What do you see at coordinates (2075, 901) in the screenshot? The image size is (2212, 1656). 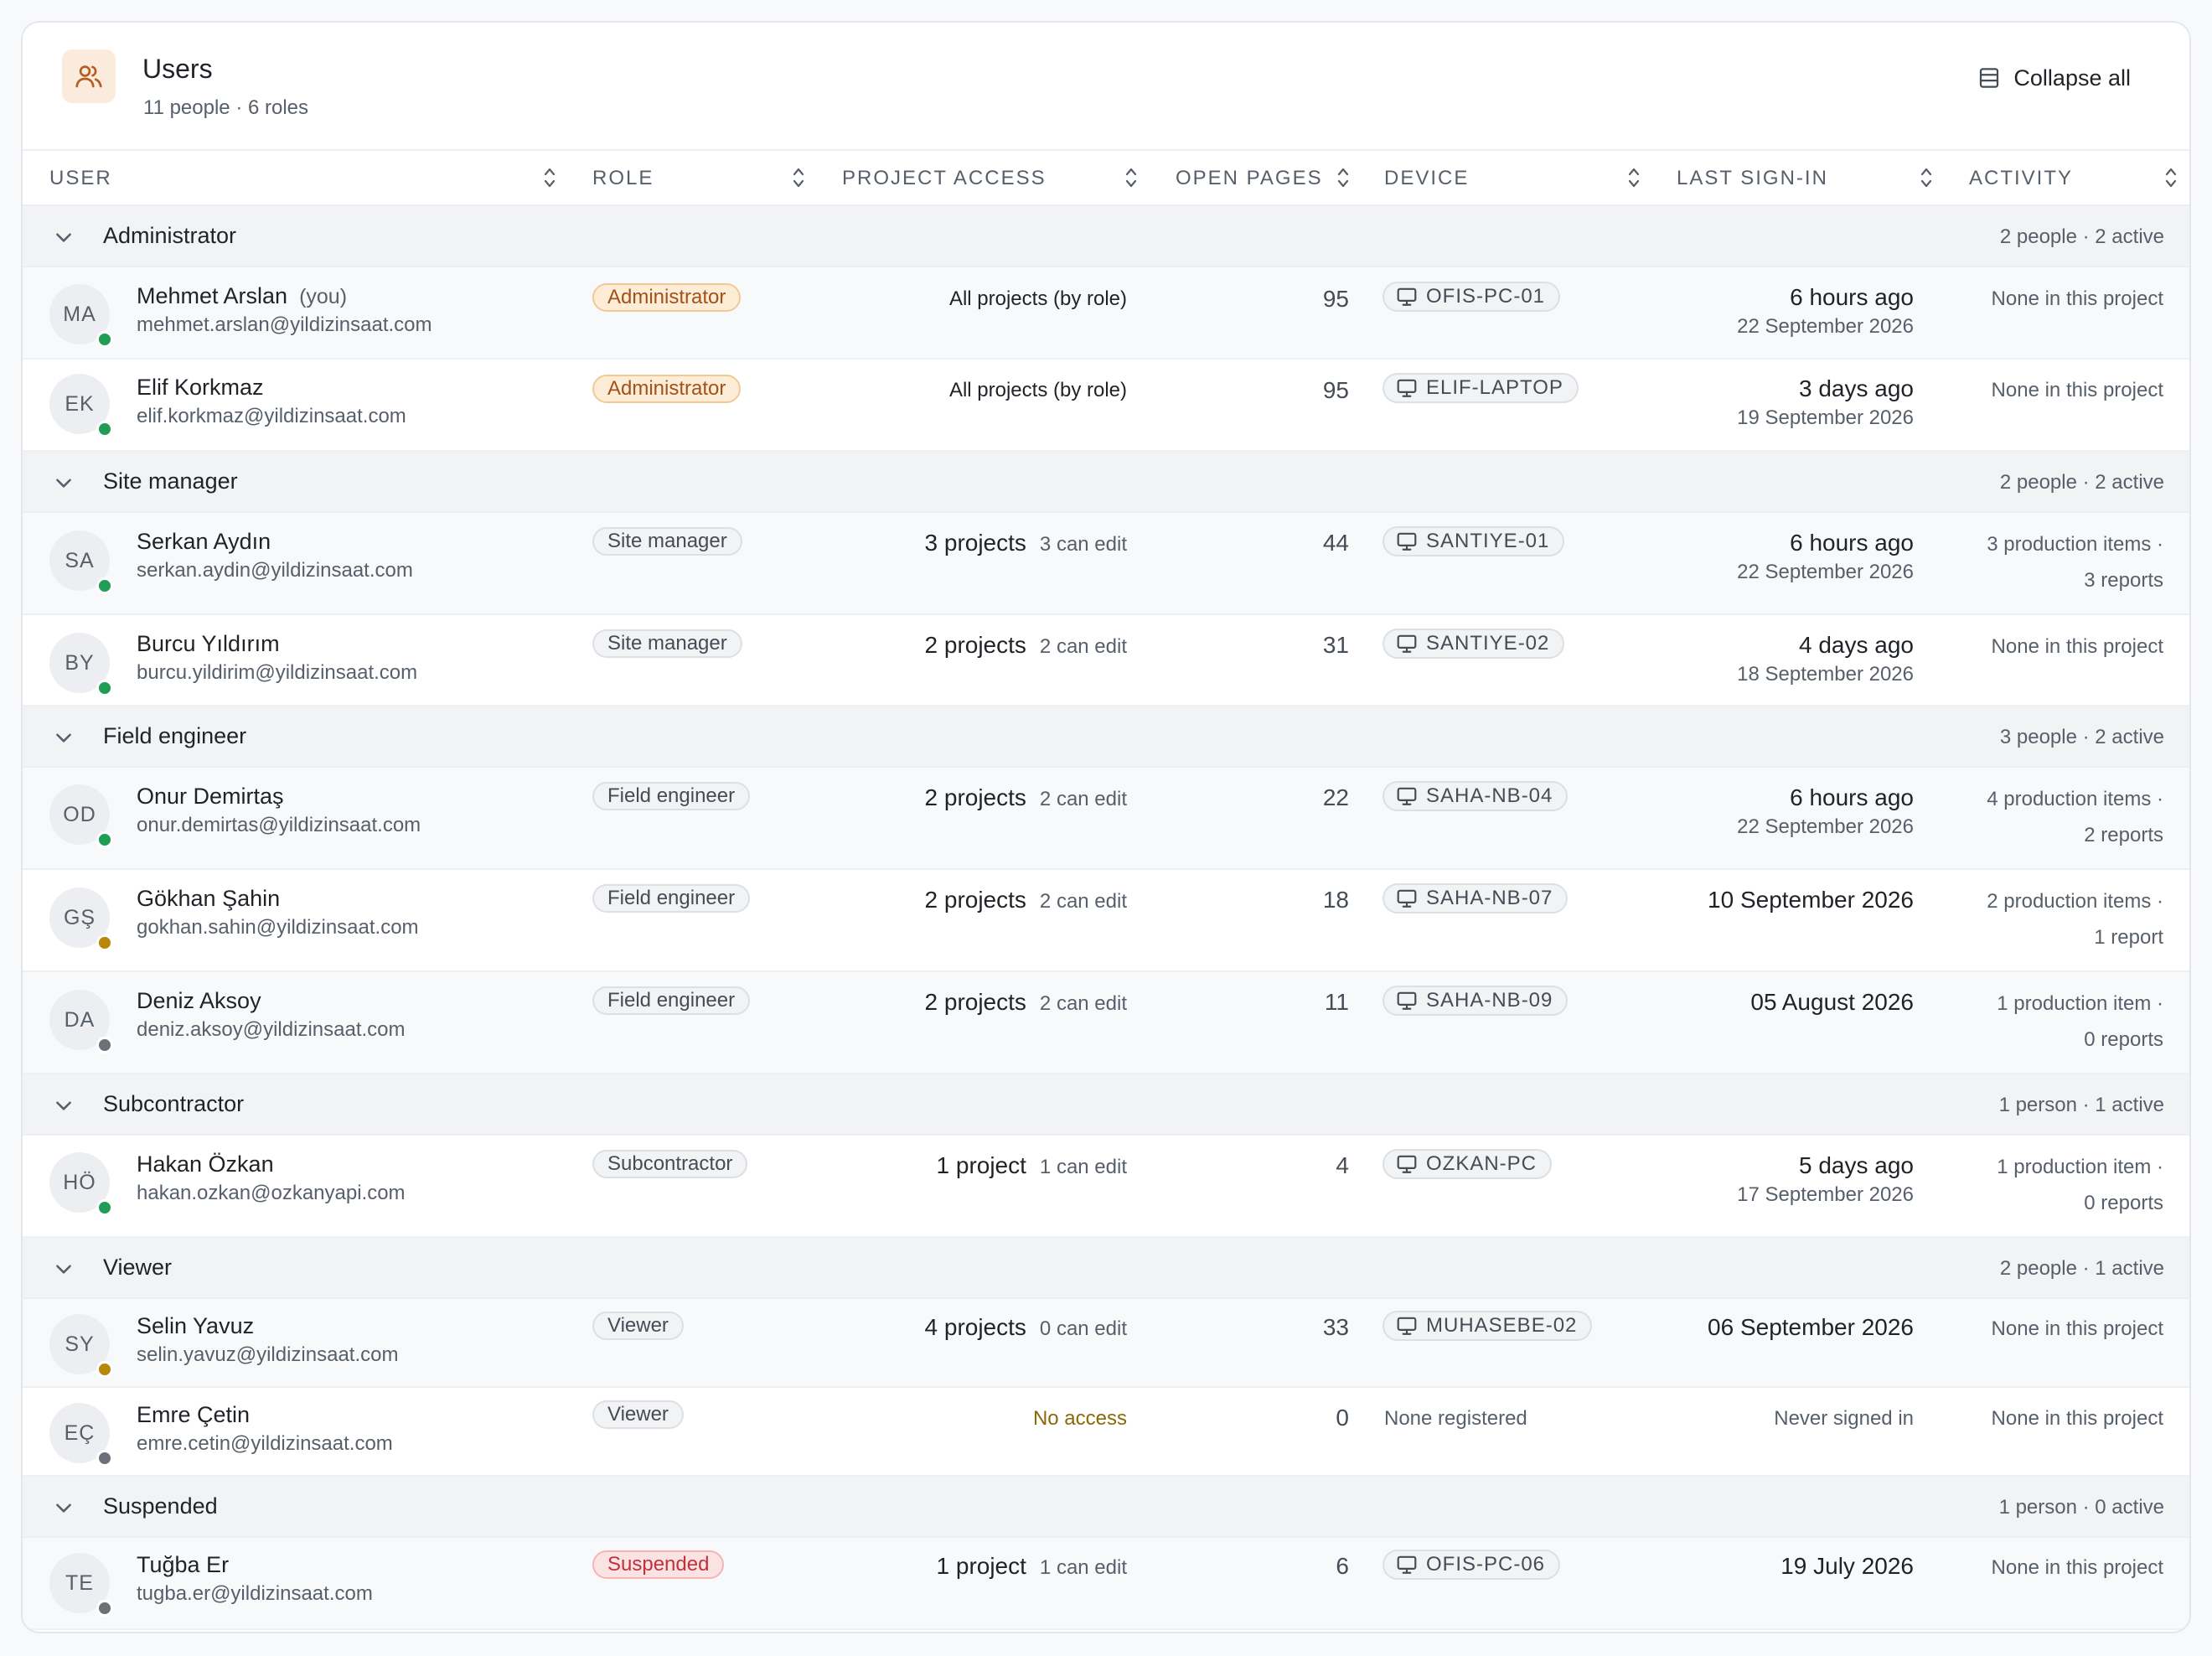 I see `activity: 2 production items ·` at bounding box center [2075, 901].